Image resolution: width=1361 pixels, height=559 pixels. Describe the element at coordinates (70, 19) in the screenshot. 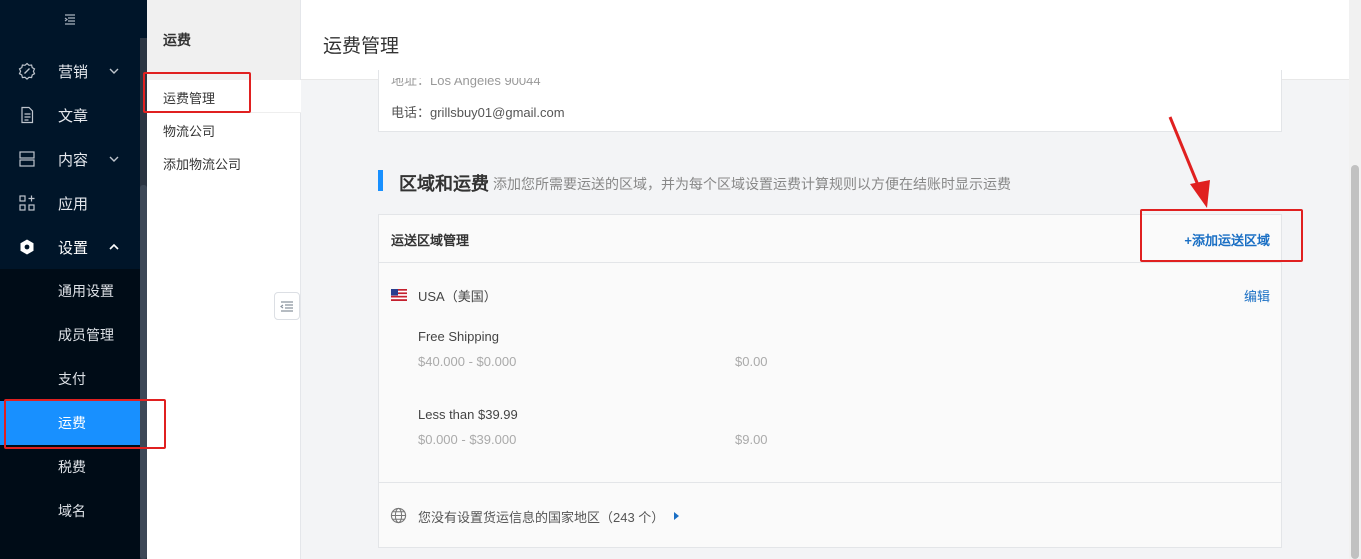

I see `menu-collapse-icon` at that location.